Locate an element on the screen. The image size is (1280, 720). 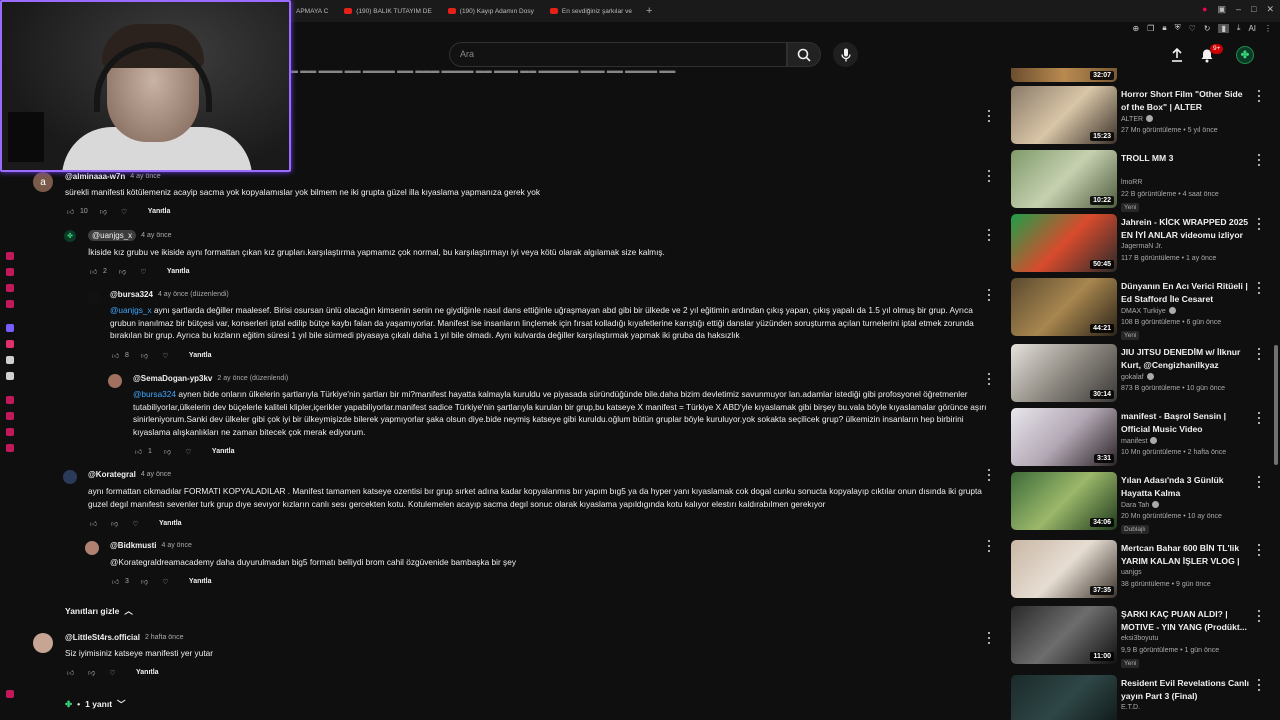
ai-extension-icon: AI is located at coordinates (1252, 28).